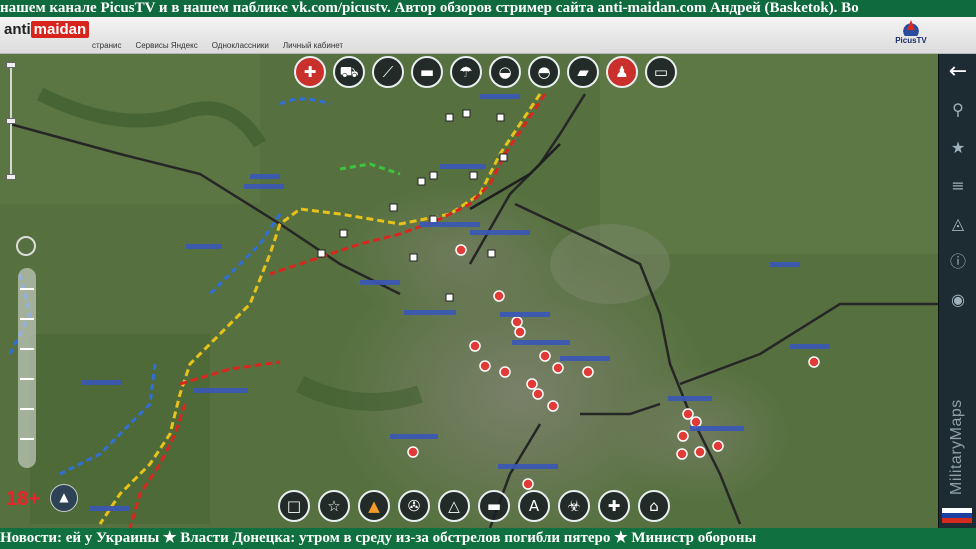  Describe the element at coordinates (911, 37) in the screenshot. I see `channel-logo: PicusTV` at that location.